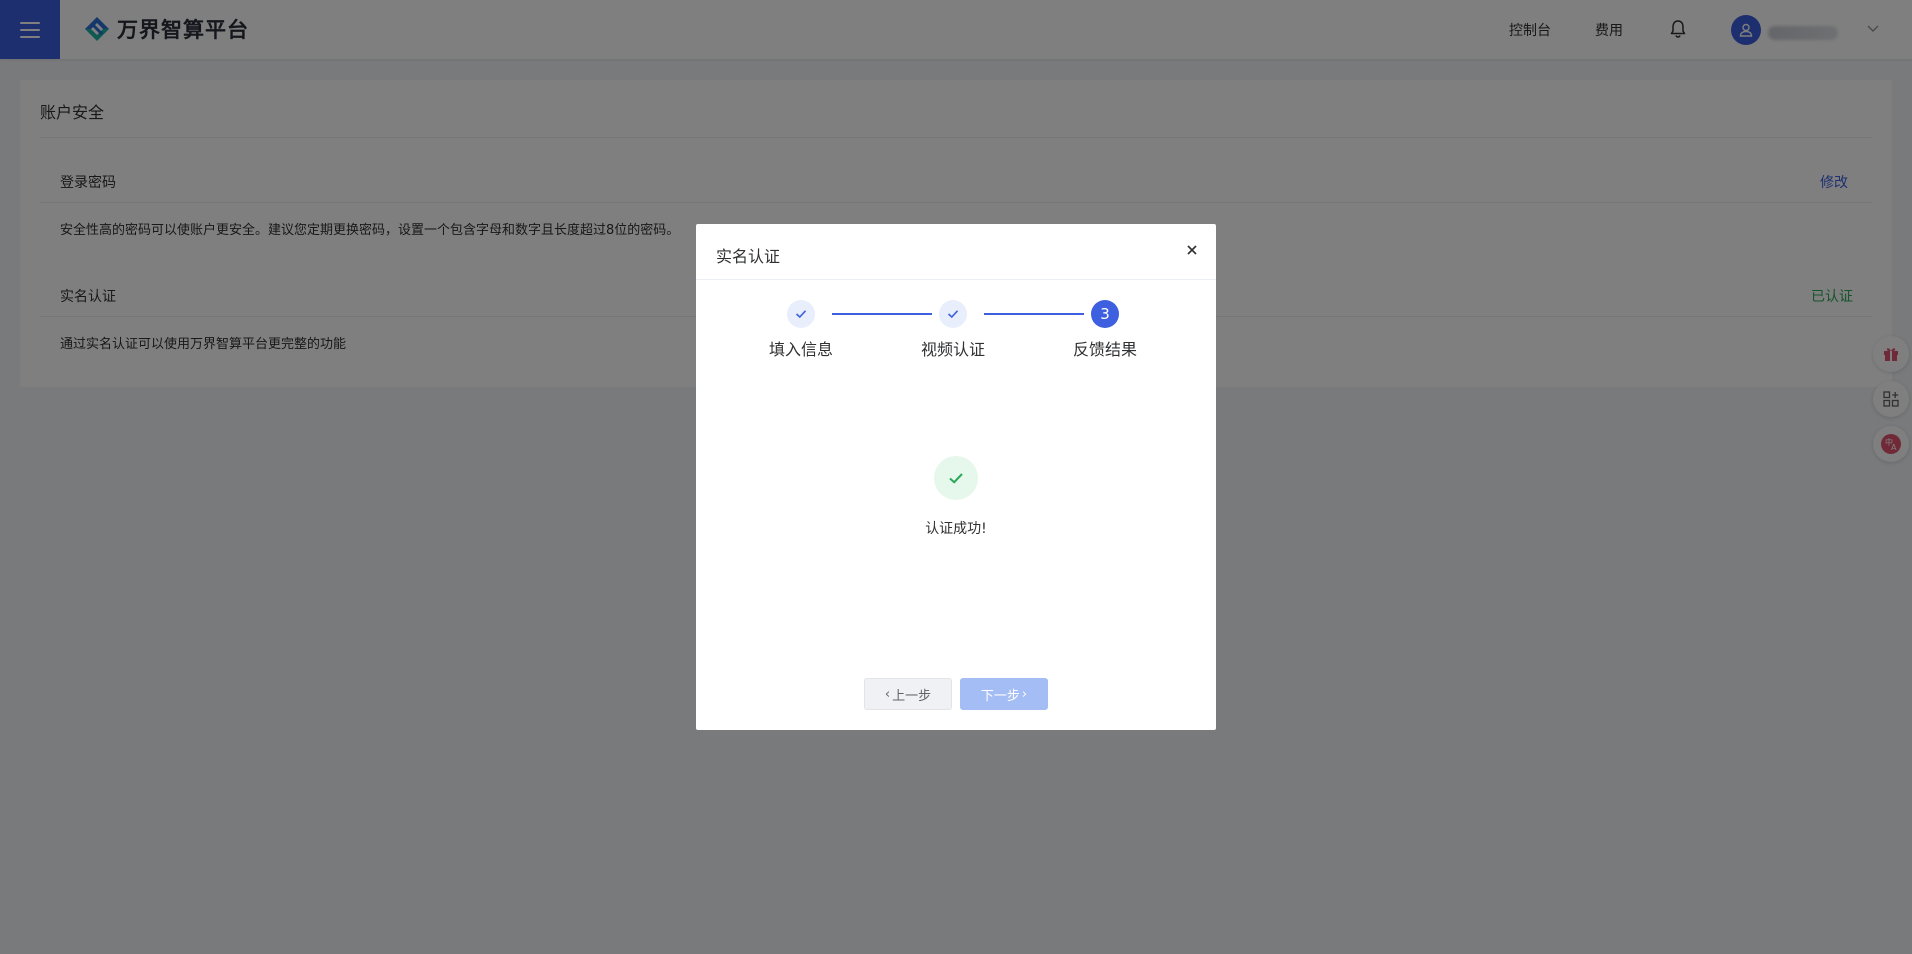 Image resolution: width=1912 pixels, height=954 pixels. Describe the element at coordinates (1024, 694) in the screenshot. I see `chevron-right-icon: ›` at that location.